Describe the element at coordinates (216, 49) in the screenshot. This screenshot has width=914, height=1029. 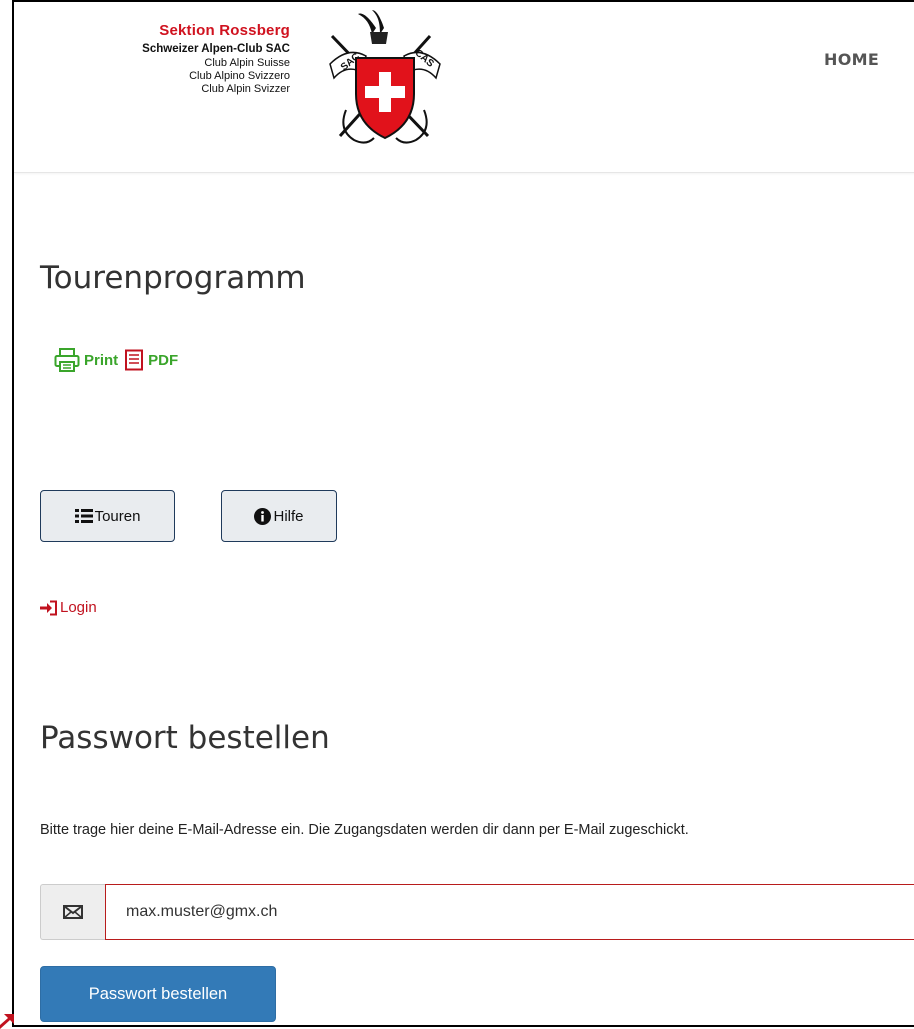
I see `club-name-de: Schweizer Alpen-Club SAC` at that location.